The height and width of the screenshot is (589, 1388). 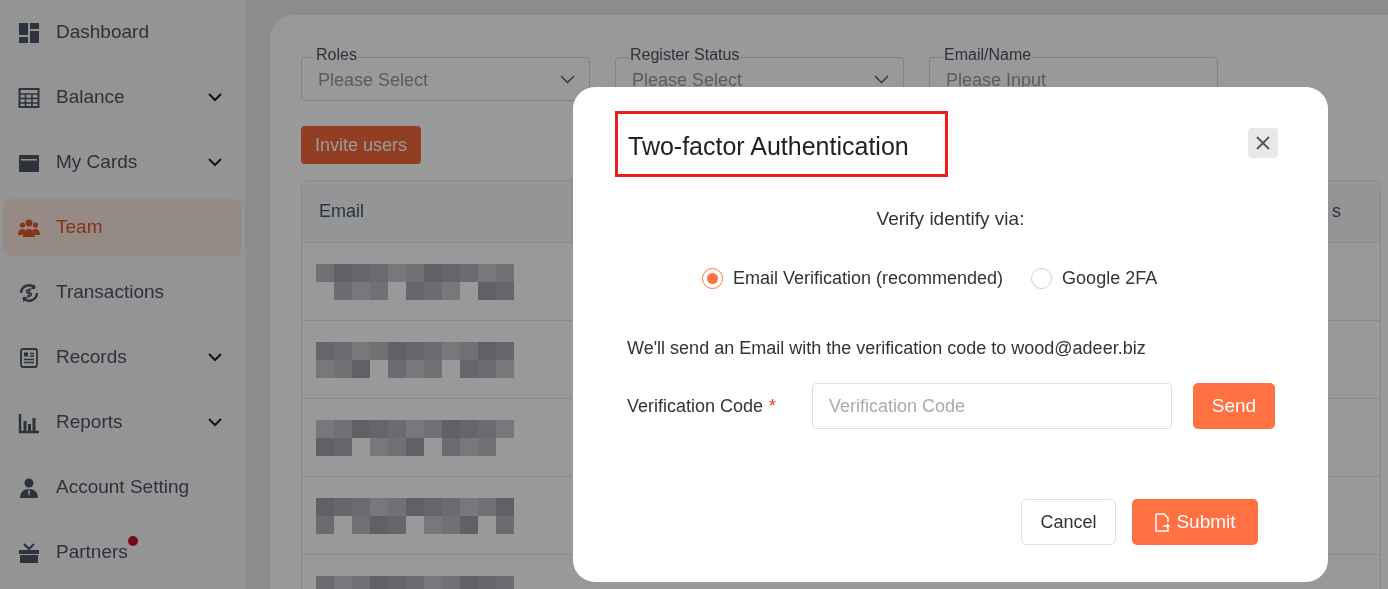 I want to click on sidebar-item: Partners, so click(x=122, y=552).